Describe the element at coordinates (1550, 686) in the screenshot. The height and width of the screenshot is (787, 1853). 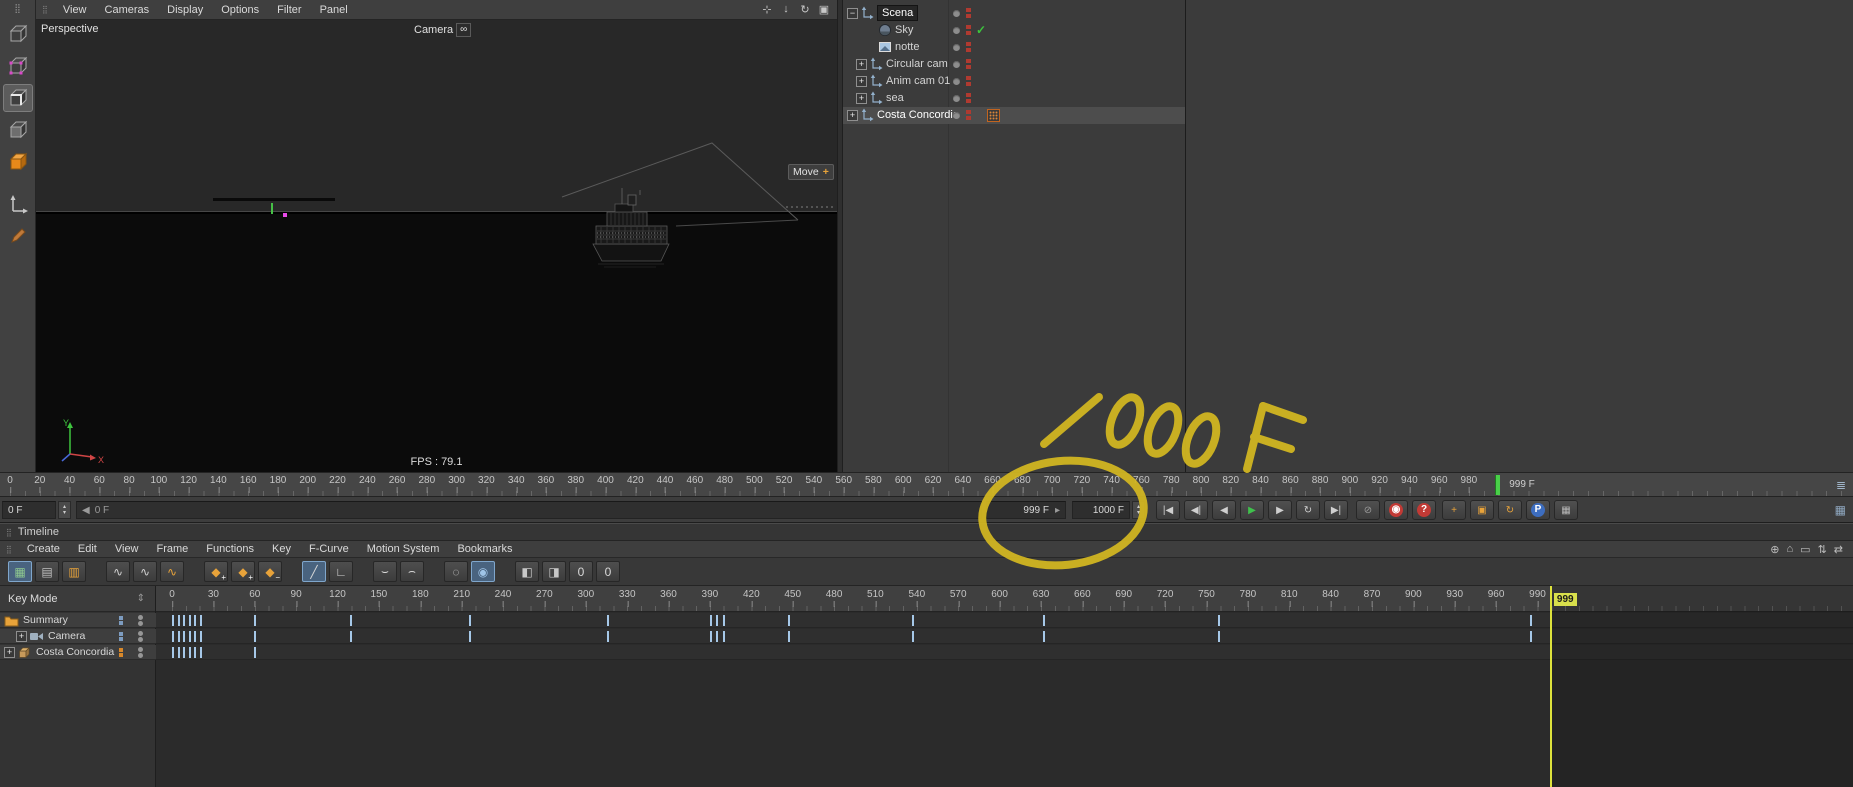
I see `timeline-playhead` at that location.